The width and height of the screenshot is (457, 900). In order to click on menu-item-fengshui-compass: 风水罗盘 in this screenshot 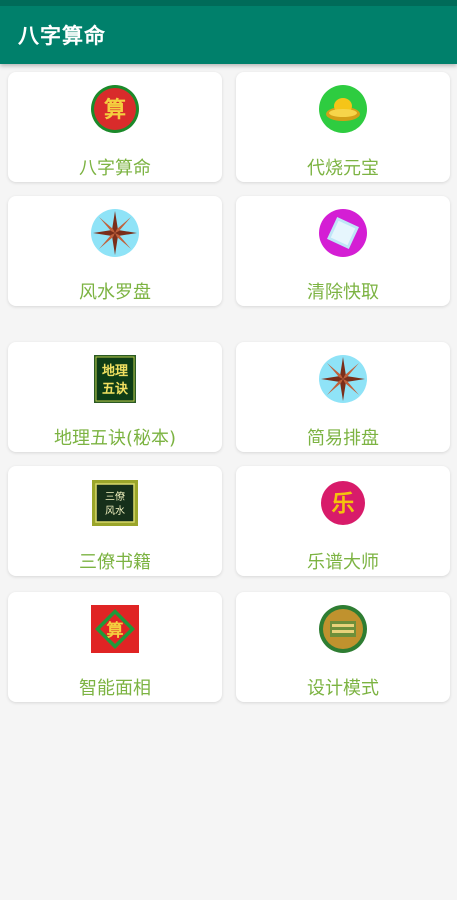, I will do `click(115, 251)`.